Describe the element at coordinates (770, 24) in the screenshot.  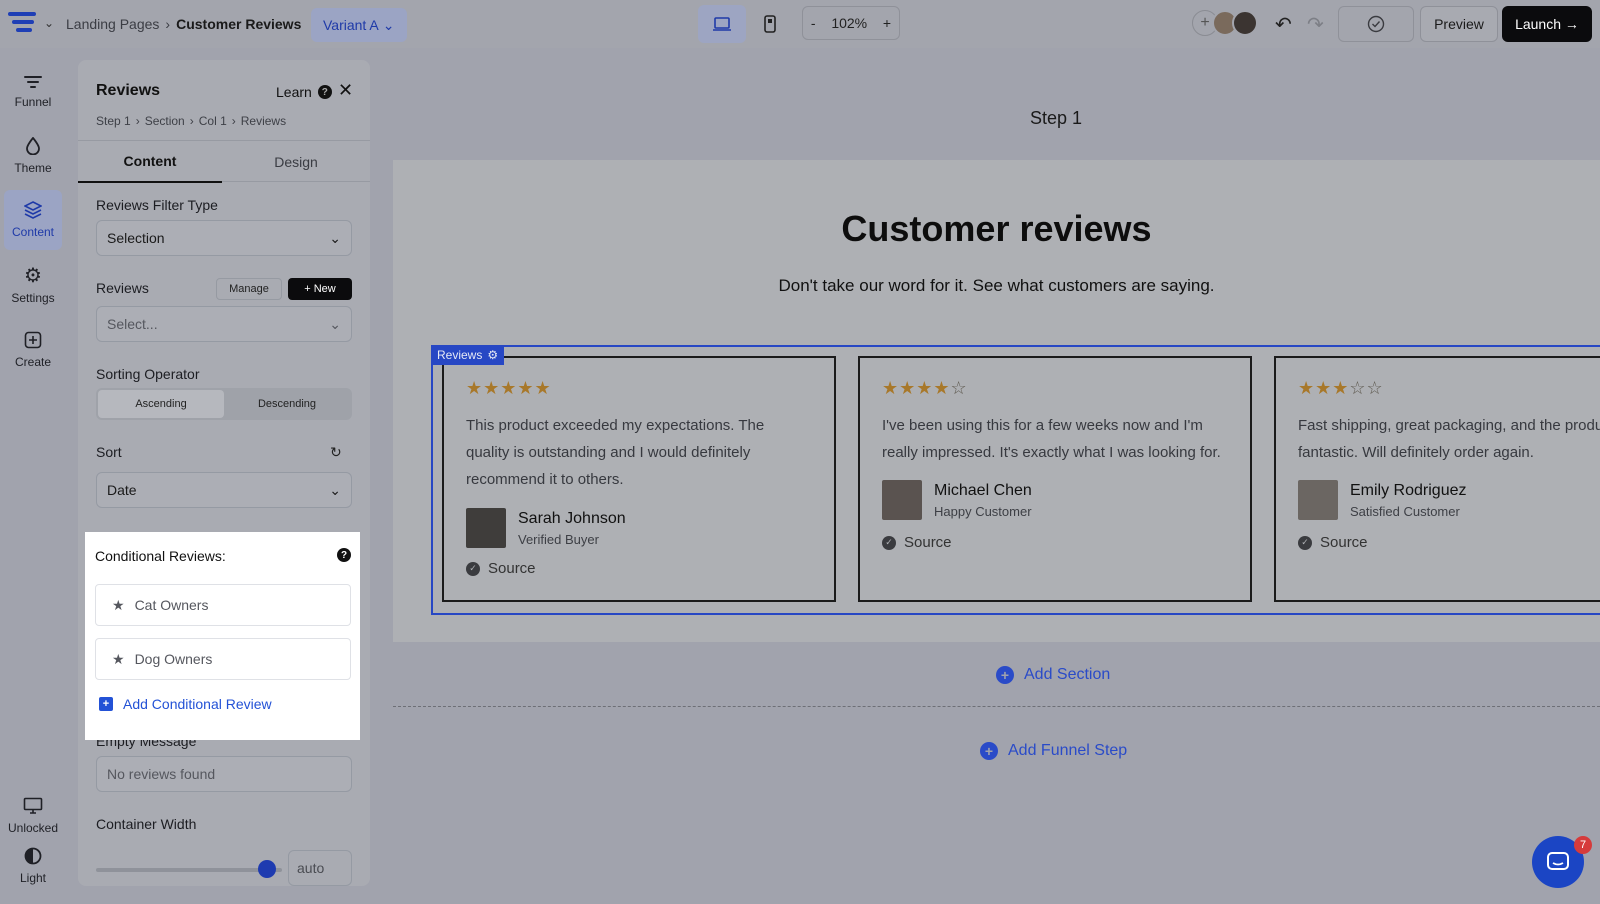
I see `mobile-view-button` at that location.